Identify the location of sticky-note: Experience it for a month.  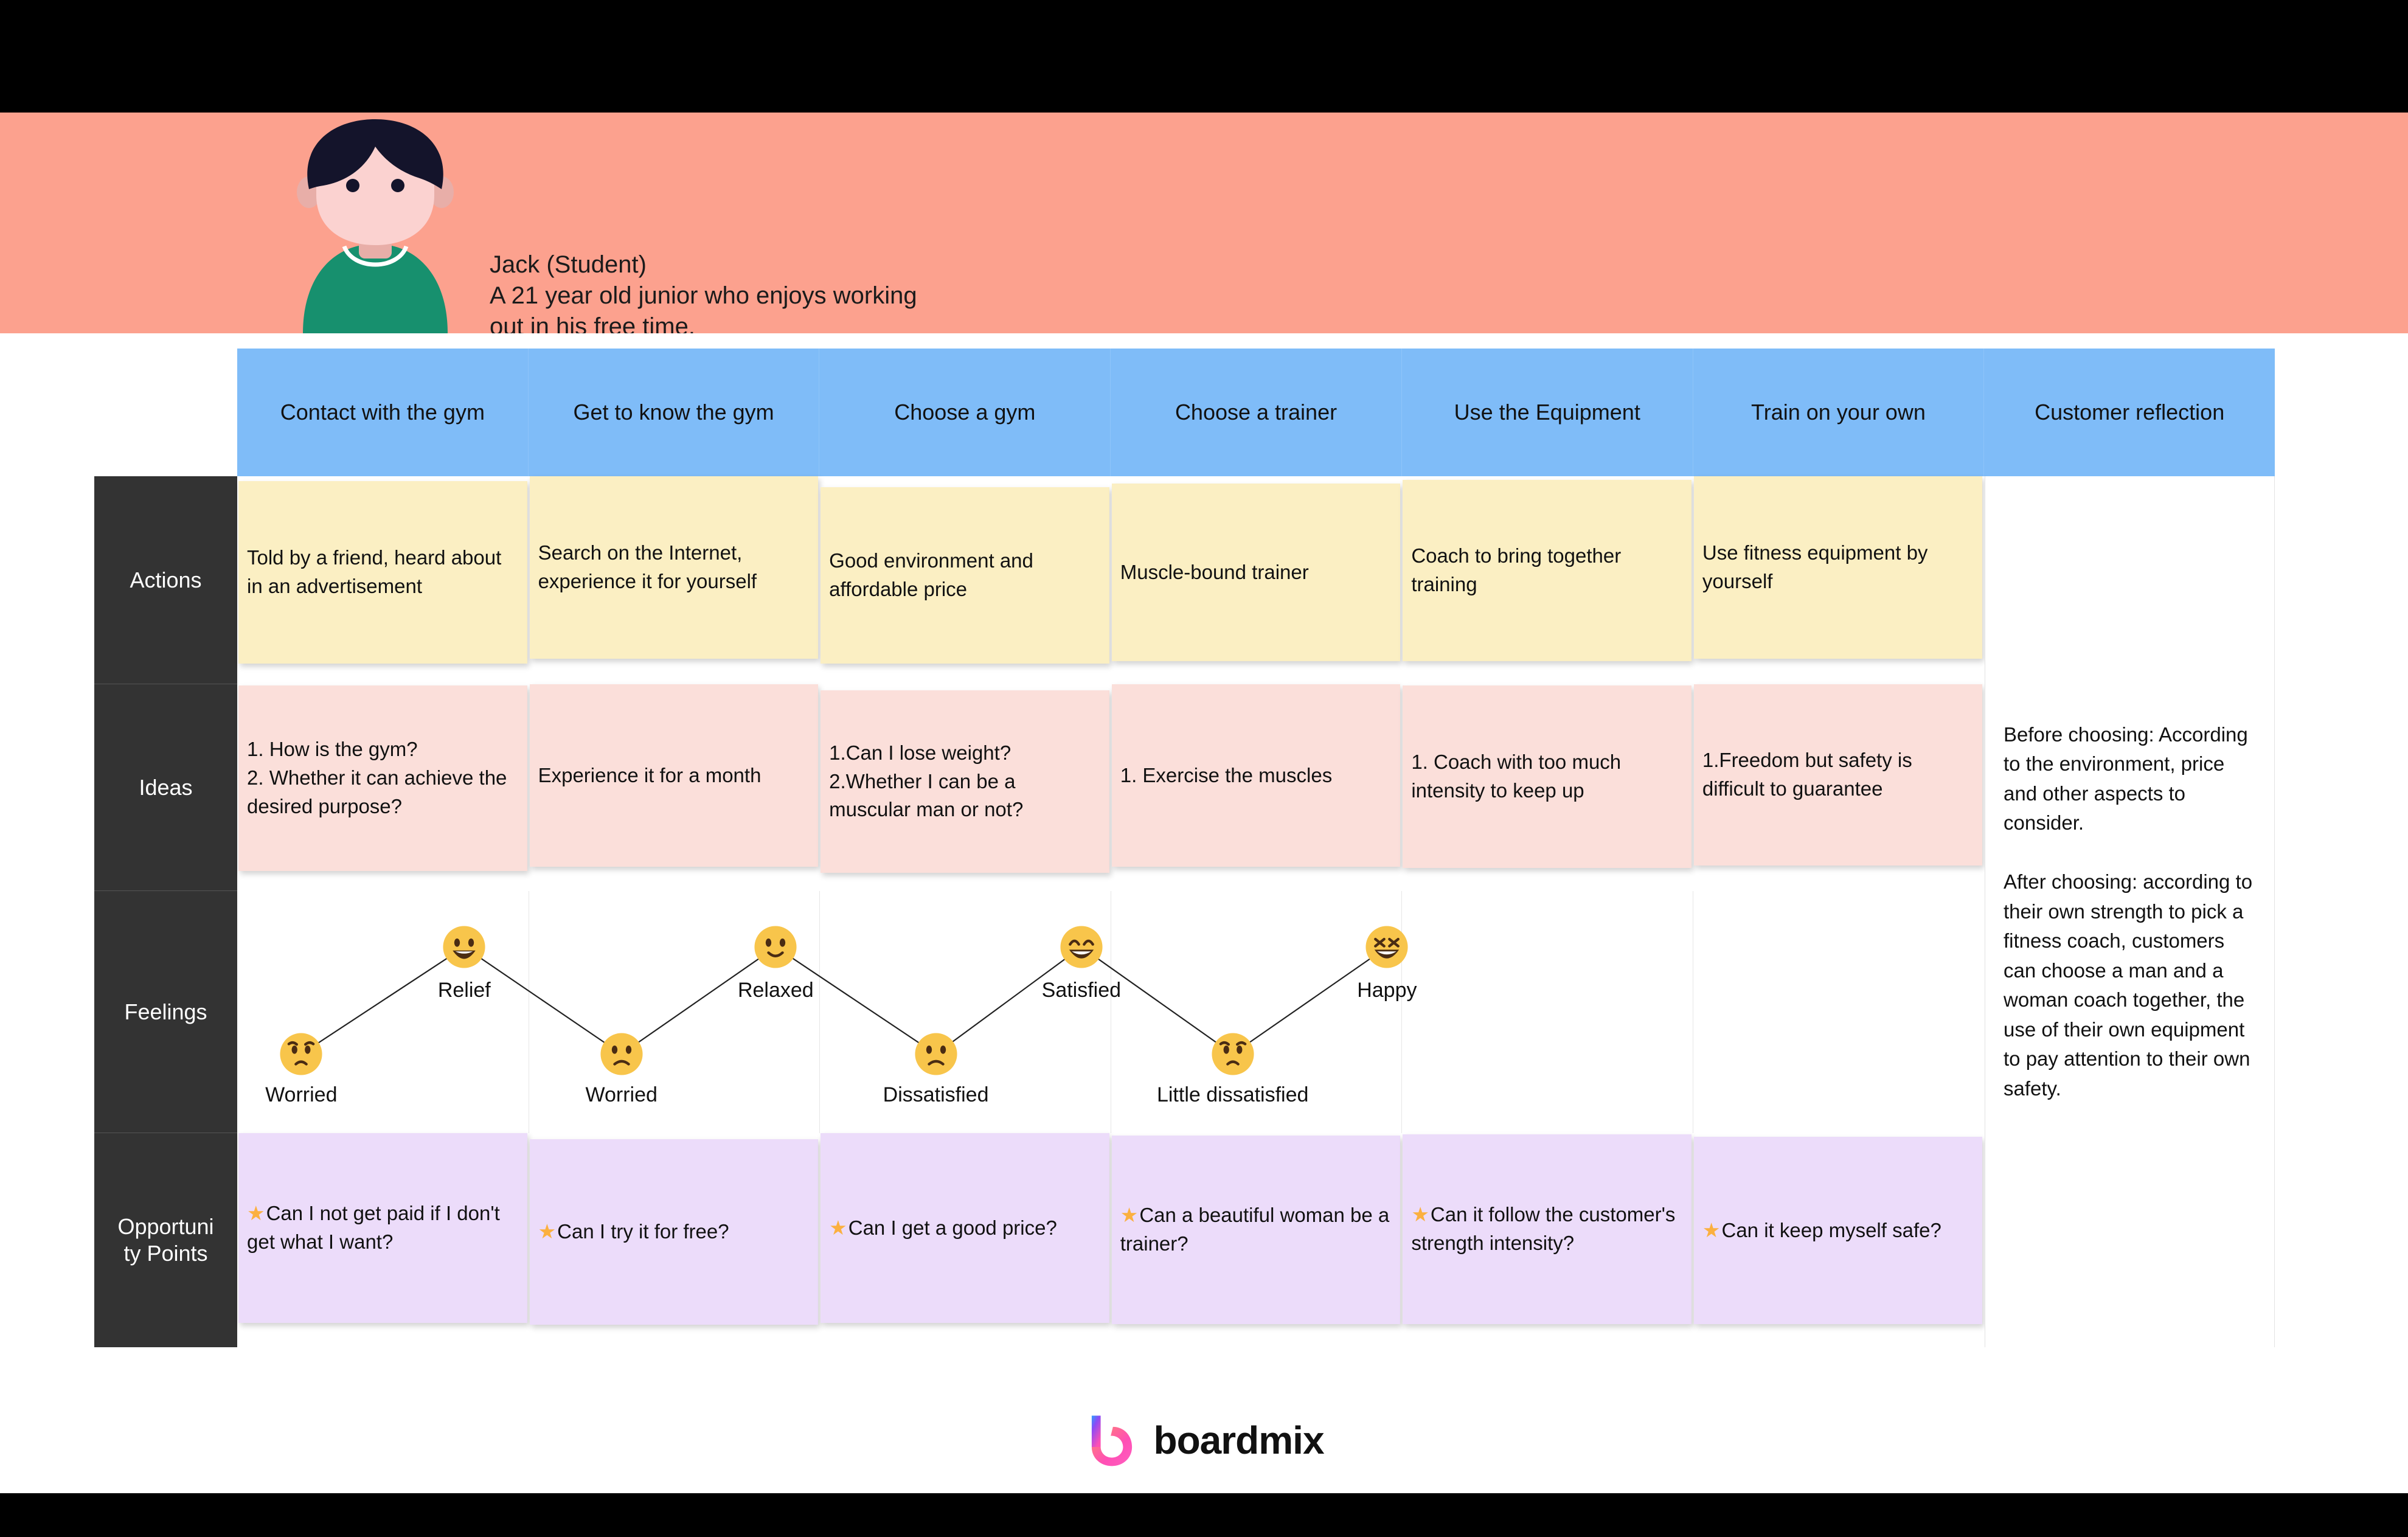
(674, 775).